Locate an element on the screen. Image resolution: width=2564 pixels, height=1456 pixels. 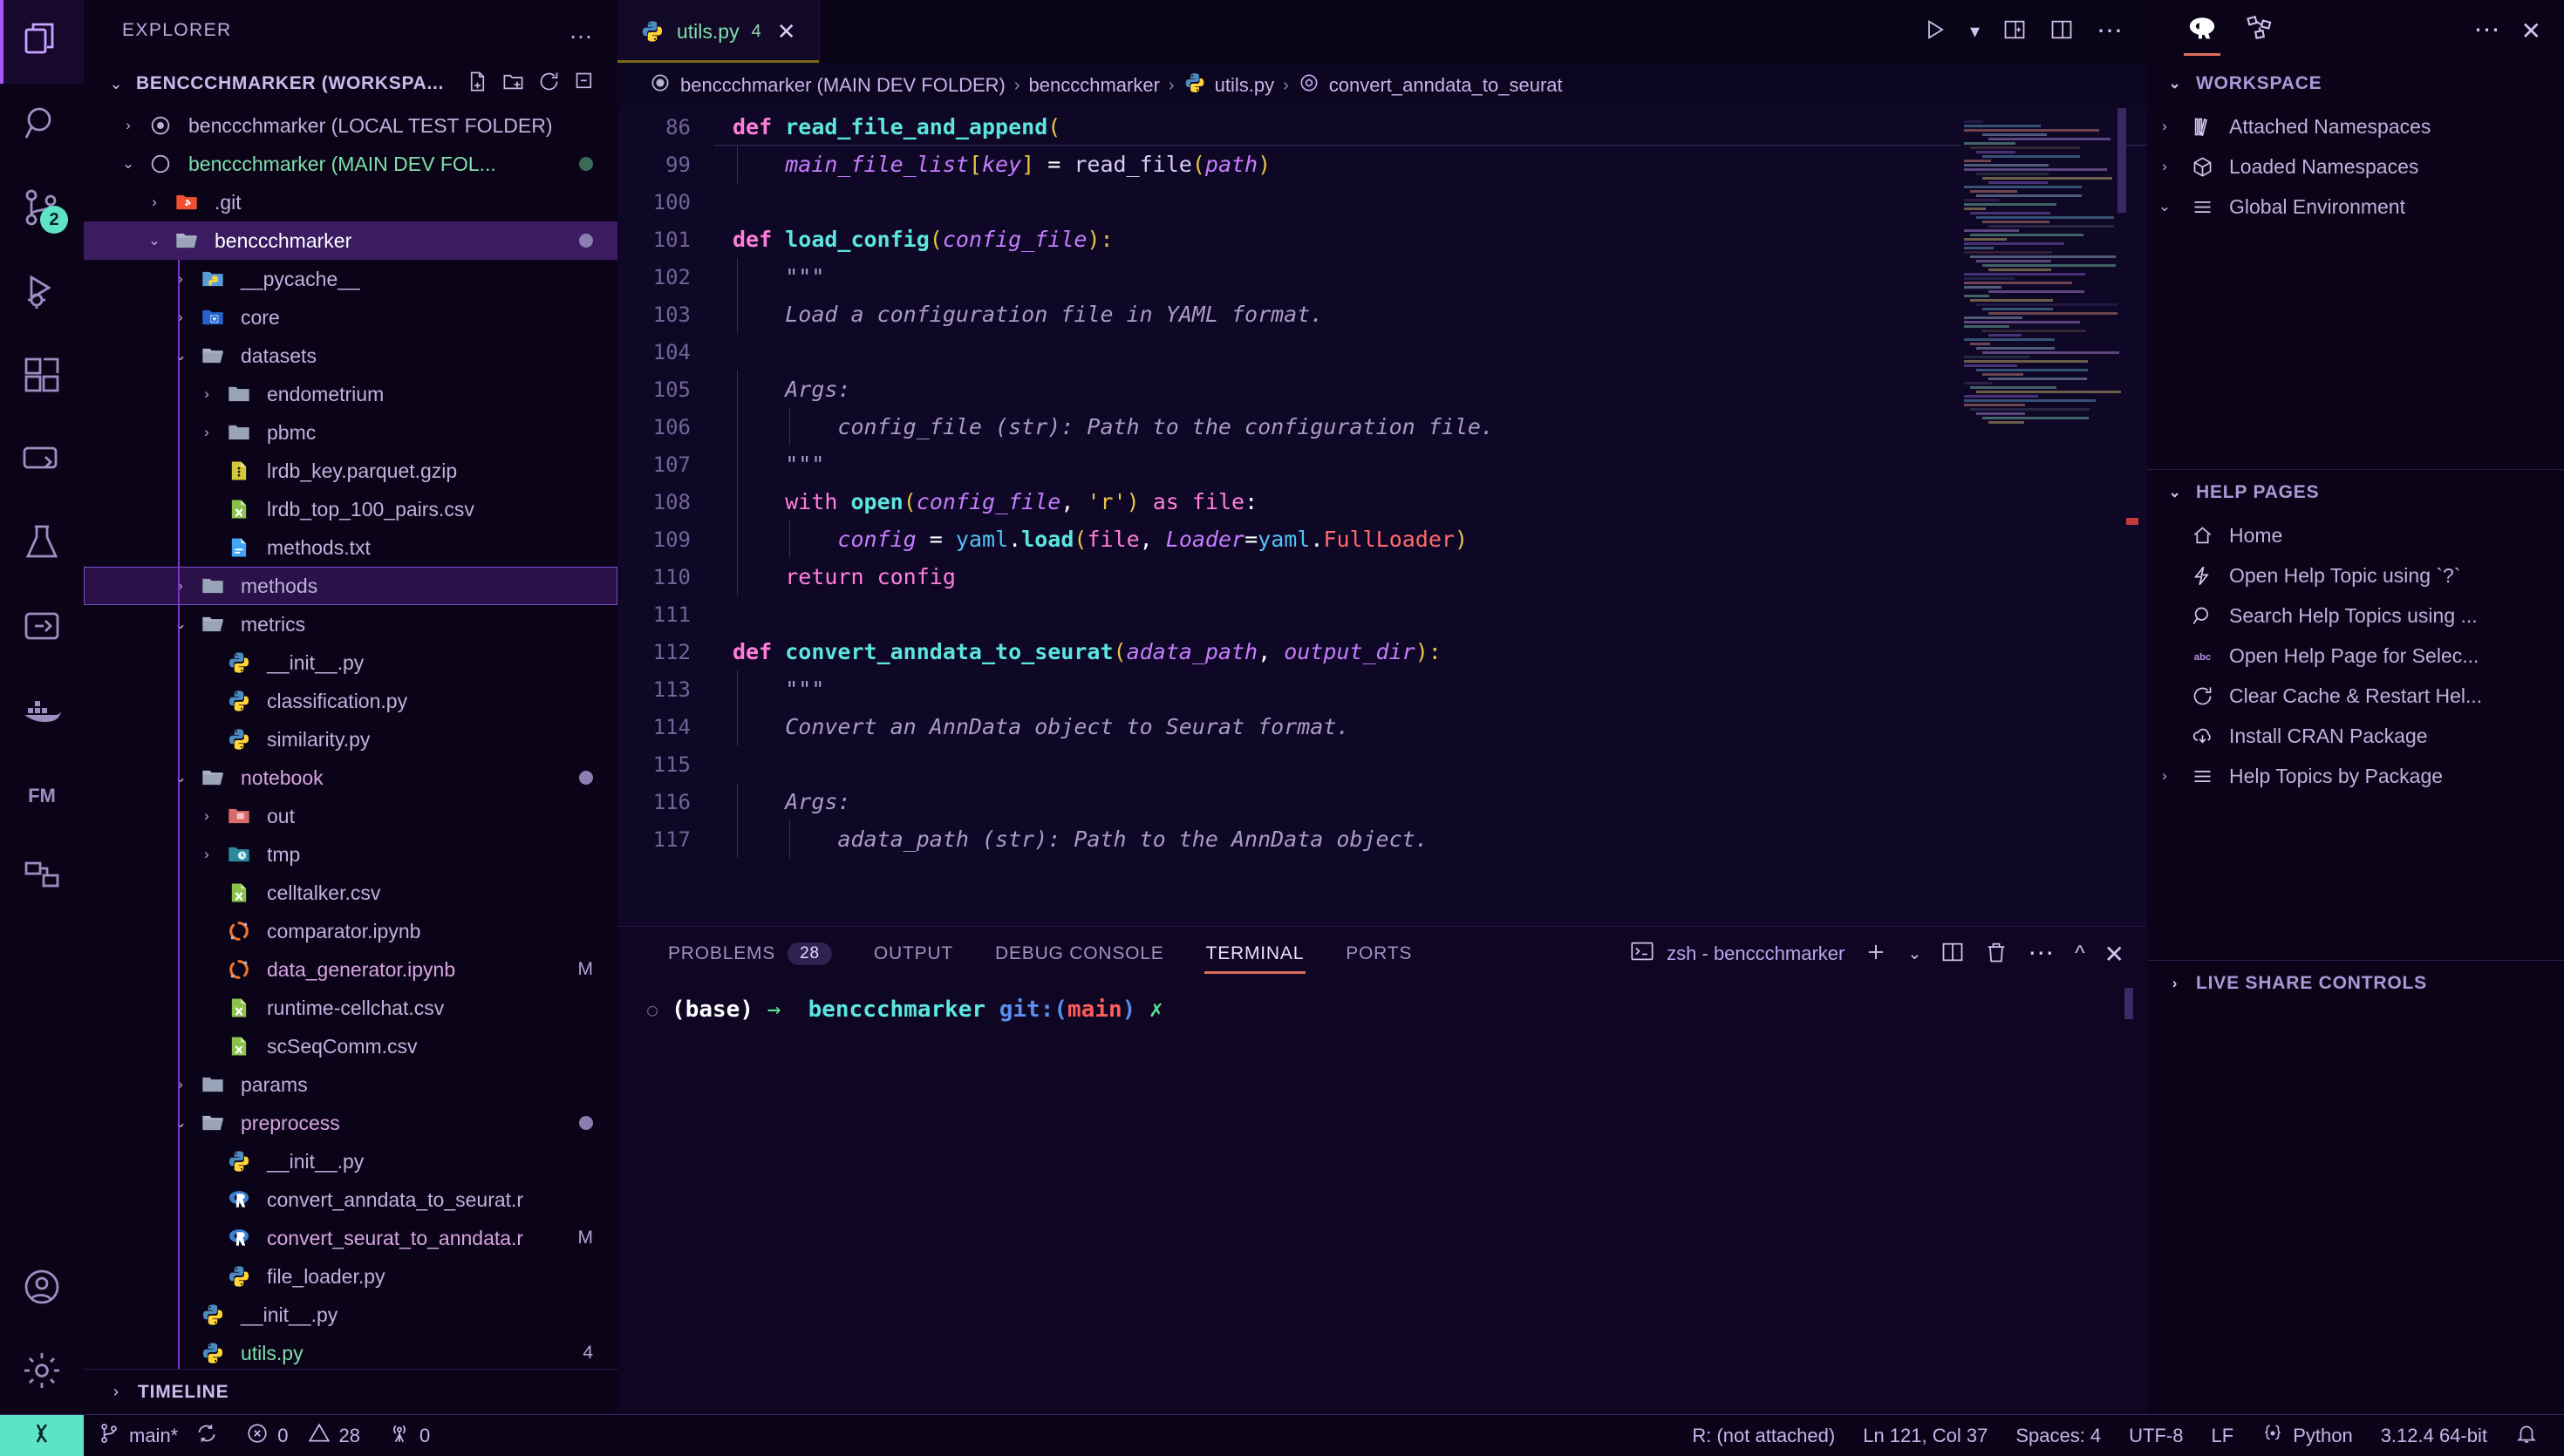
tab-debug-console: DEBUG CONSOLE is located at coordinates (1079, 954).